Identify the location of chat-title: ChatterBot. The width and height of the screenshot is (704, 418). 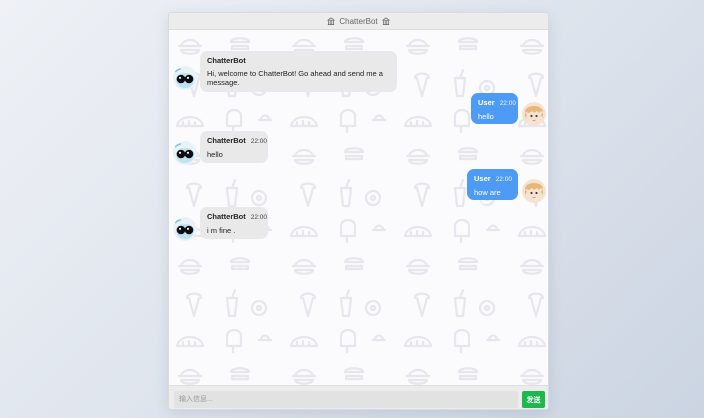
(358, 21).